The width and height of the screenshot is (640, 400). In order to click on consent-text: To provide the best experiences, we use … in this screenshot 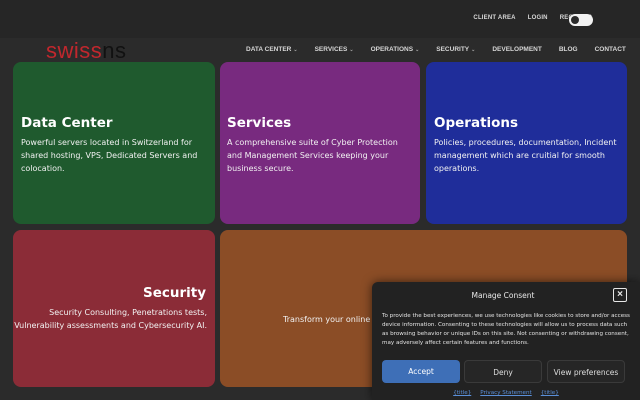, I will do `click(506, 329)`.